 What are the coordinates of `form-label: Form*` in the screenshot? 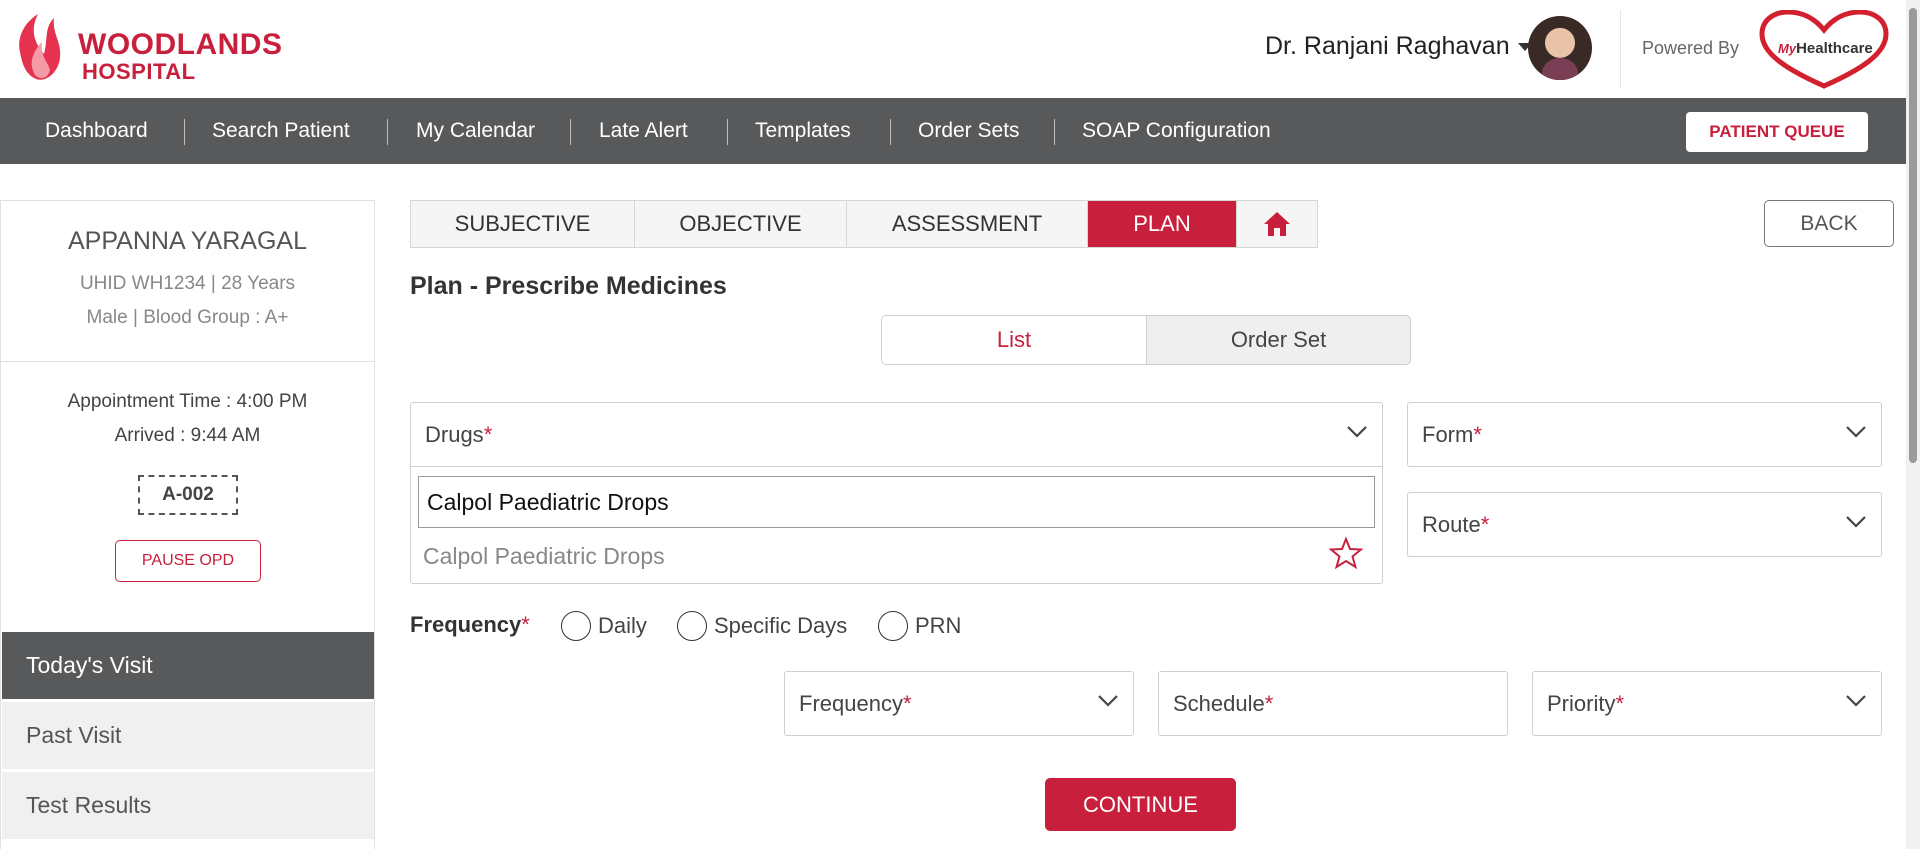 It's located at (1452, 434).